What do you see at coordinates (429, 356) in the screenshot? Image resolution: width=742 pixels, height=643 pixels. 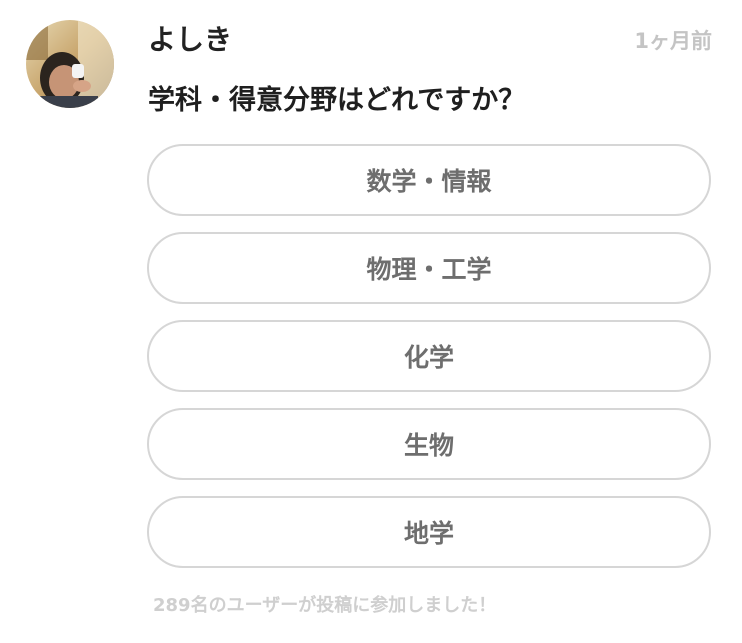 I see `poll-option-chemistry: 化学` at bounding box center [429, 356].